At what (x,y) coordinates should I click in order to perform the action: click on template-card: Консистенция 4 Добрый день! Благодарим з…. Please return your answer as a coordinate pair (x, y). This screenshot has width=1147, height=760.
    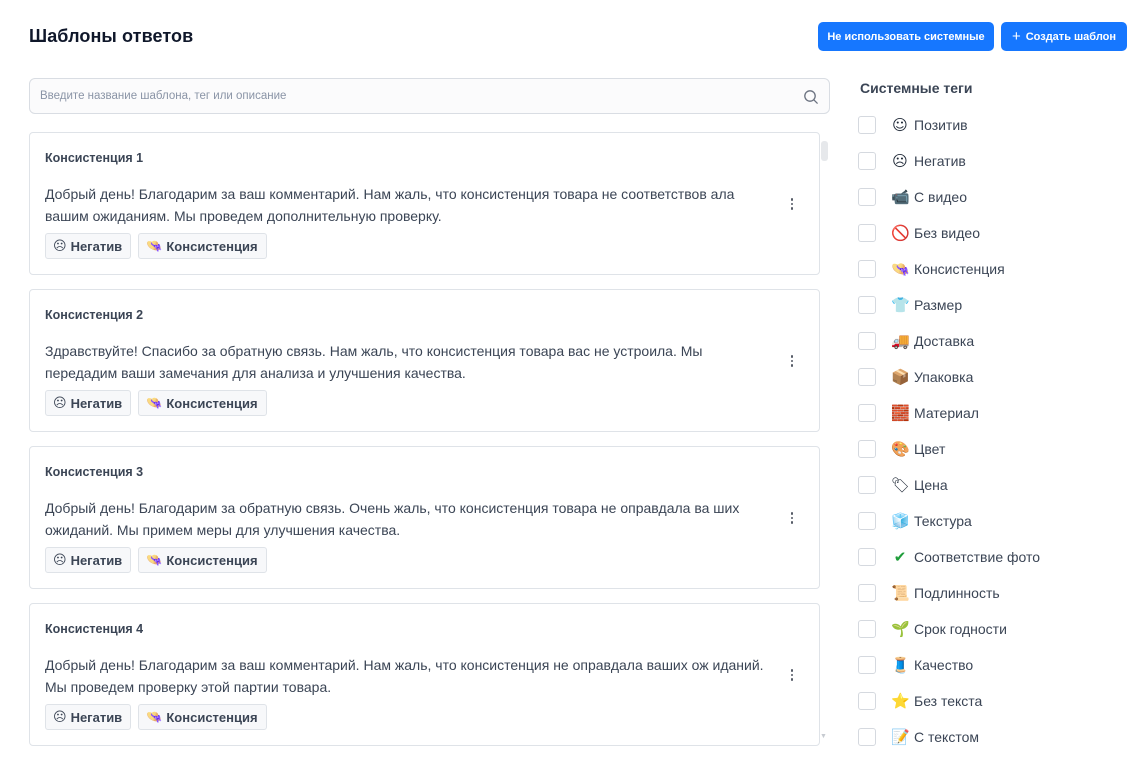
    Looking at the image, I should click on (424, 674).